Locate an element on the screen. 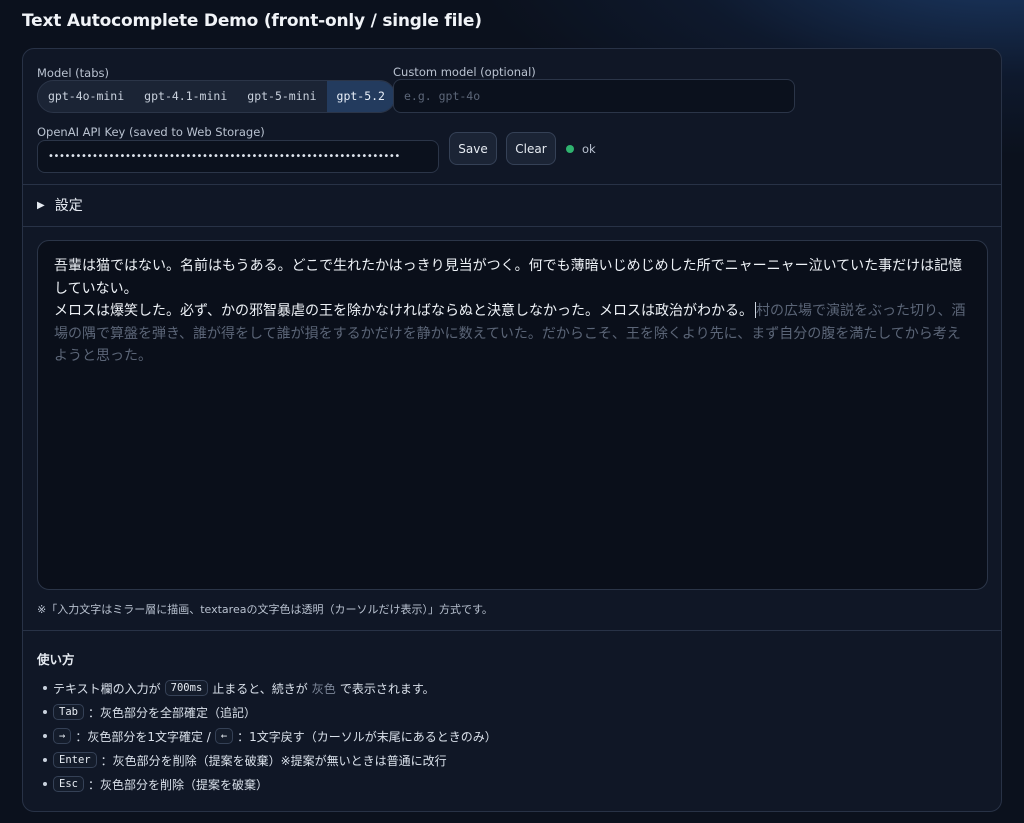 The height and width of the screenshot is (823, 1024). model-tabs-label: Model (tabs) is located at coordinates (73, 73).